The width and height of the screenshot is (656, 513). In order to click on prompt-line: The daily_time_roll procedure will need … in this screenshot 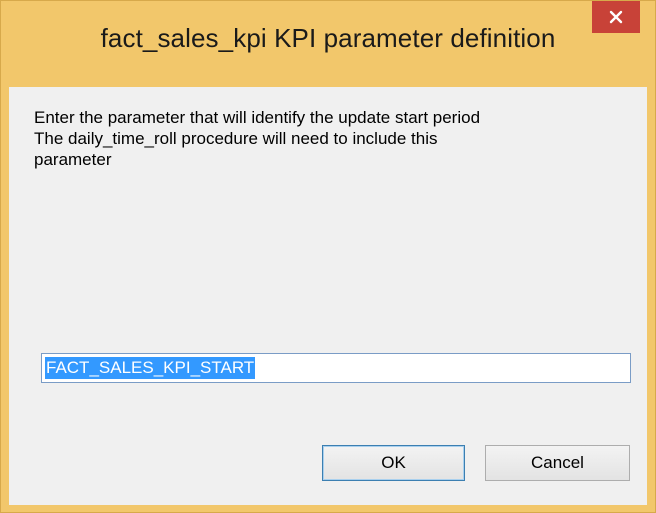, I will do `click(236, 138)`.